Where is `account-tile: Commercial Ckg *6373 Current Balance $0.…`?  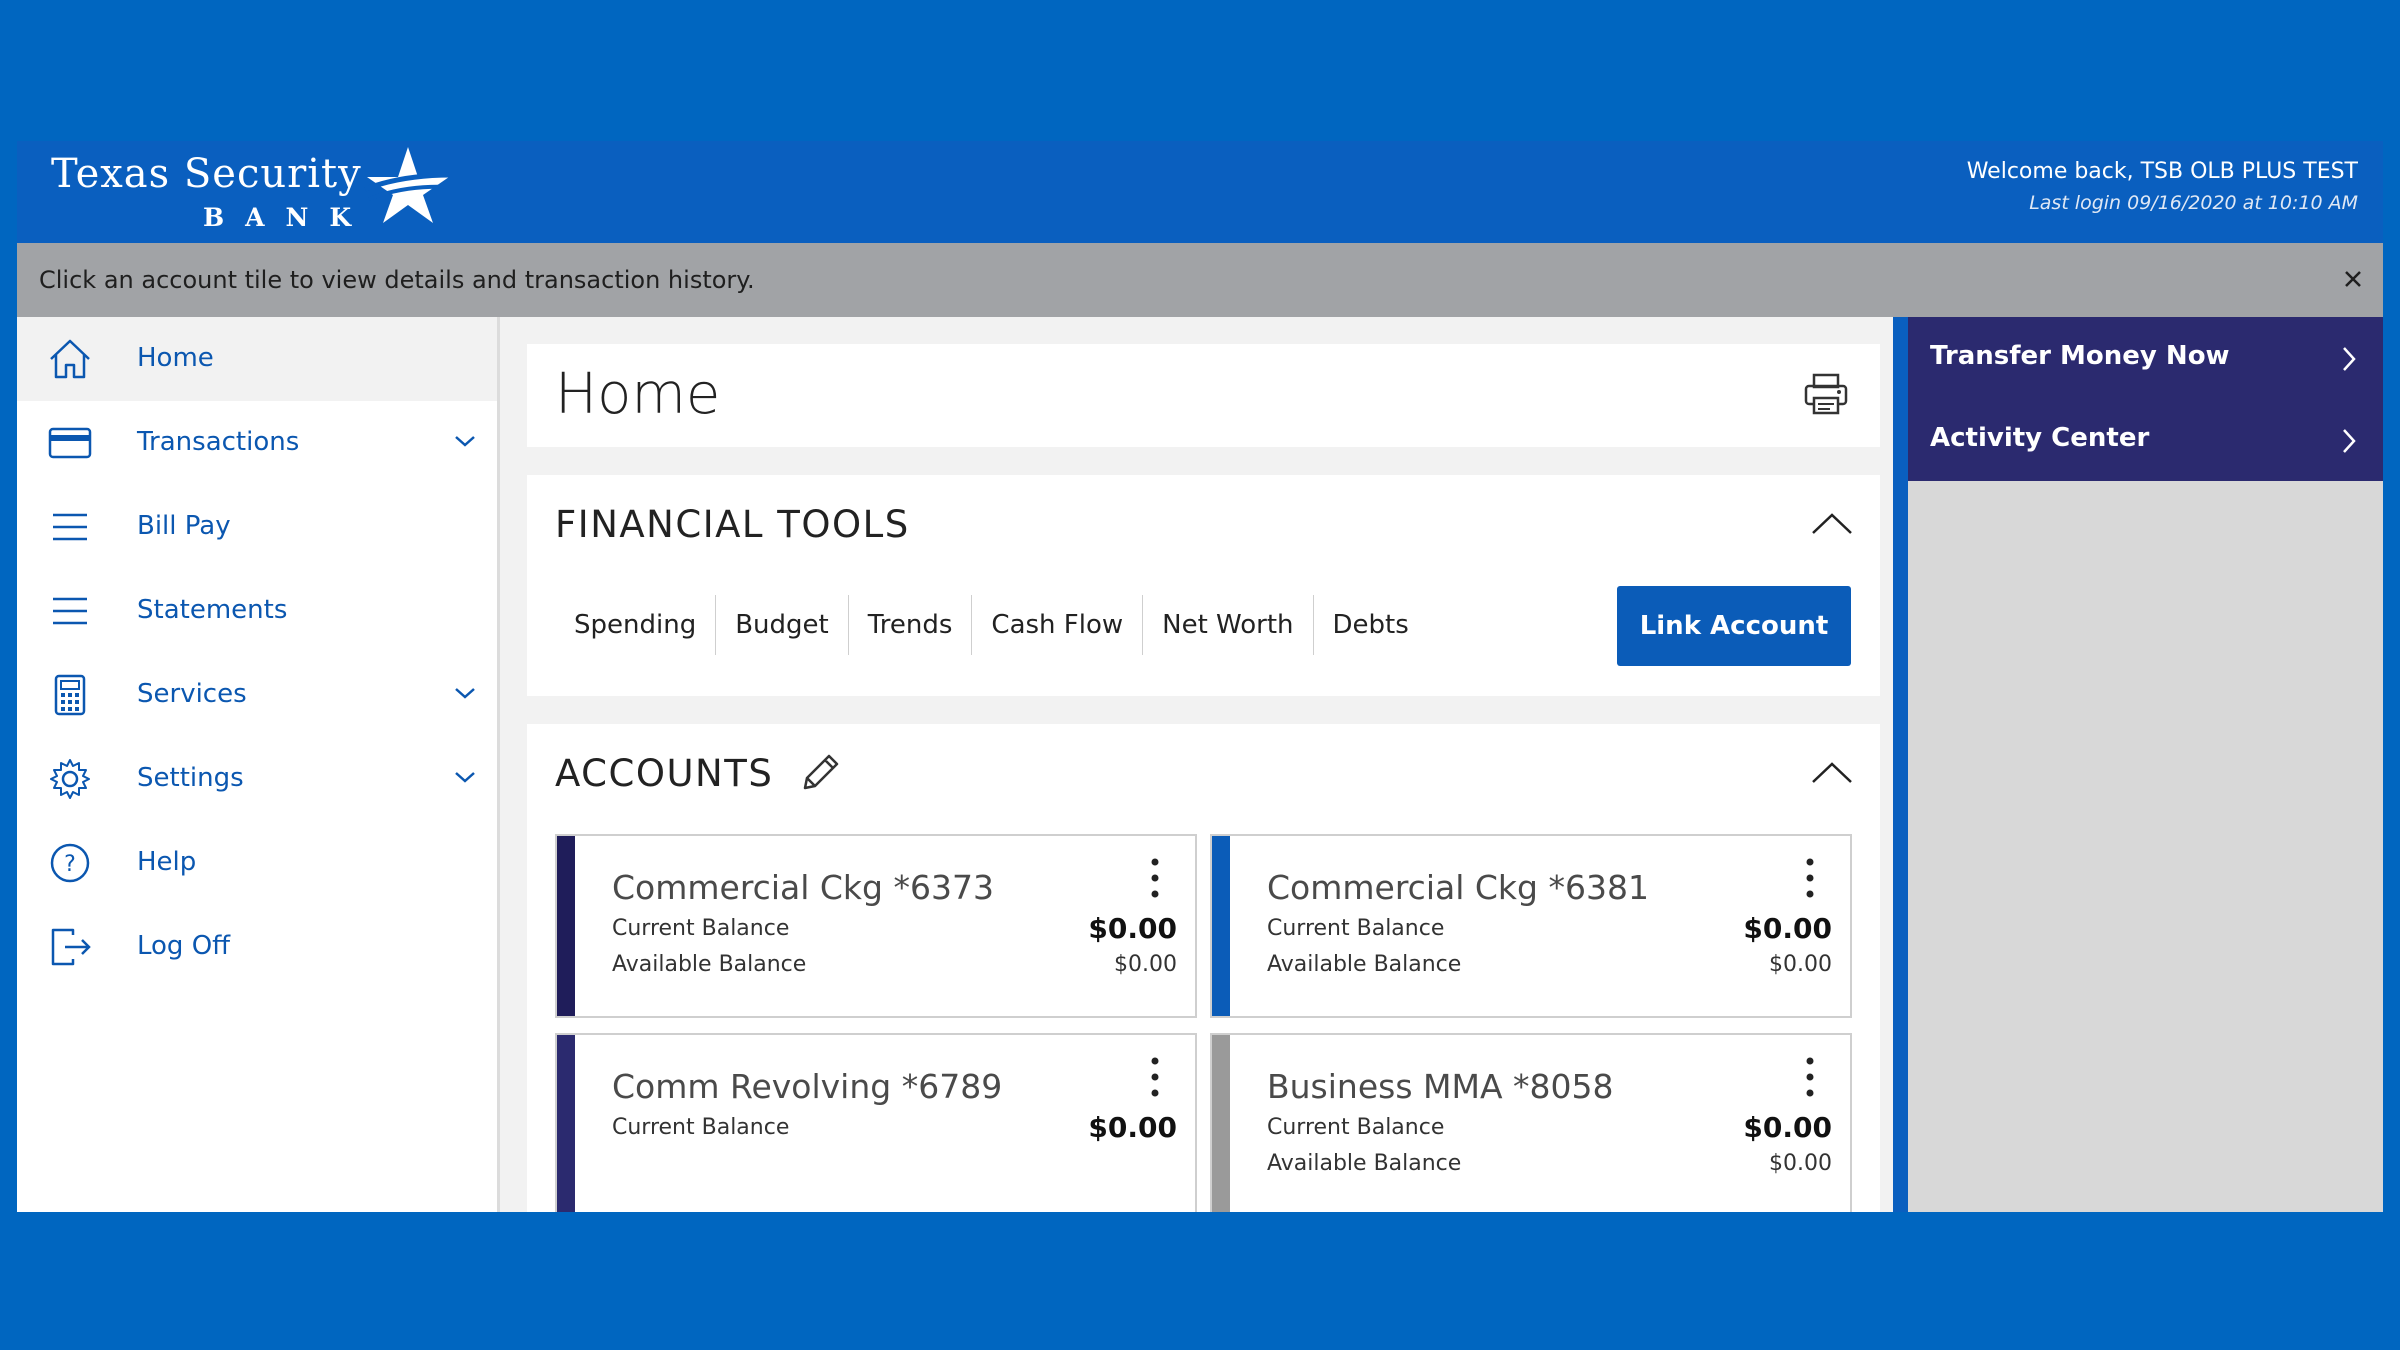
account-tile: Commercial Ckg *6373 Current Balance $0.… is located at coordinates (876, 926).